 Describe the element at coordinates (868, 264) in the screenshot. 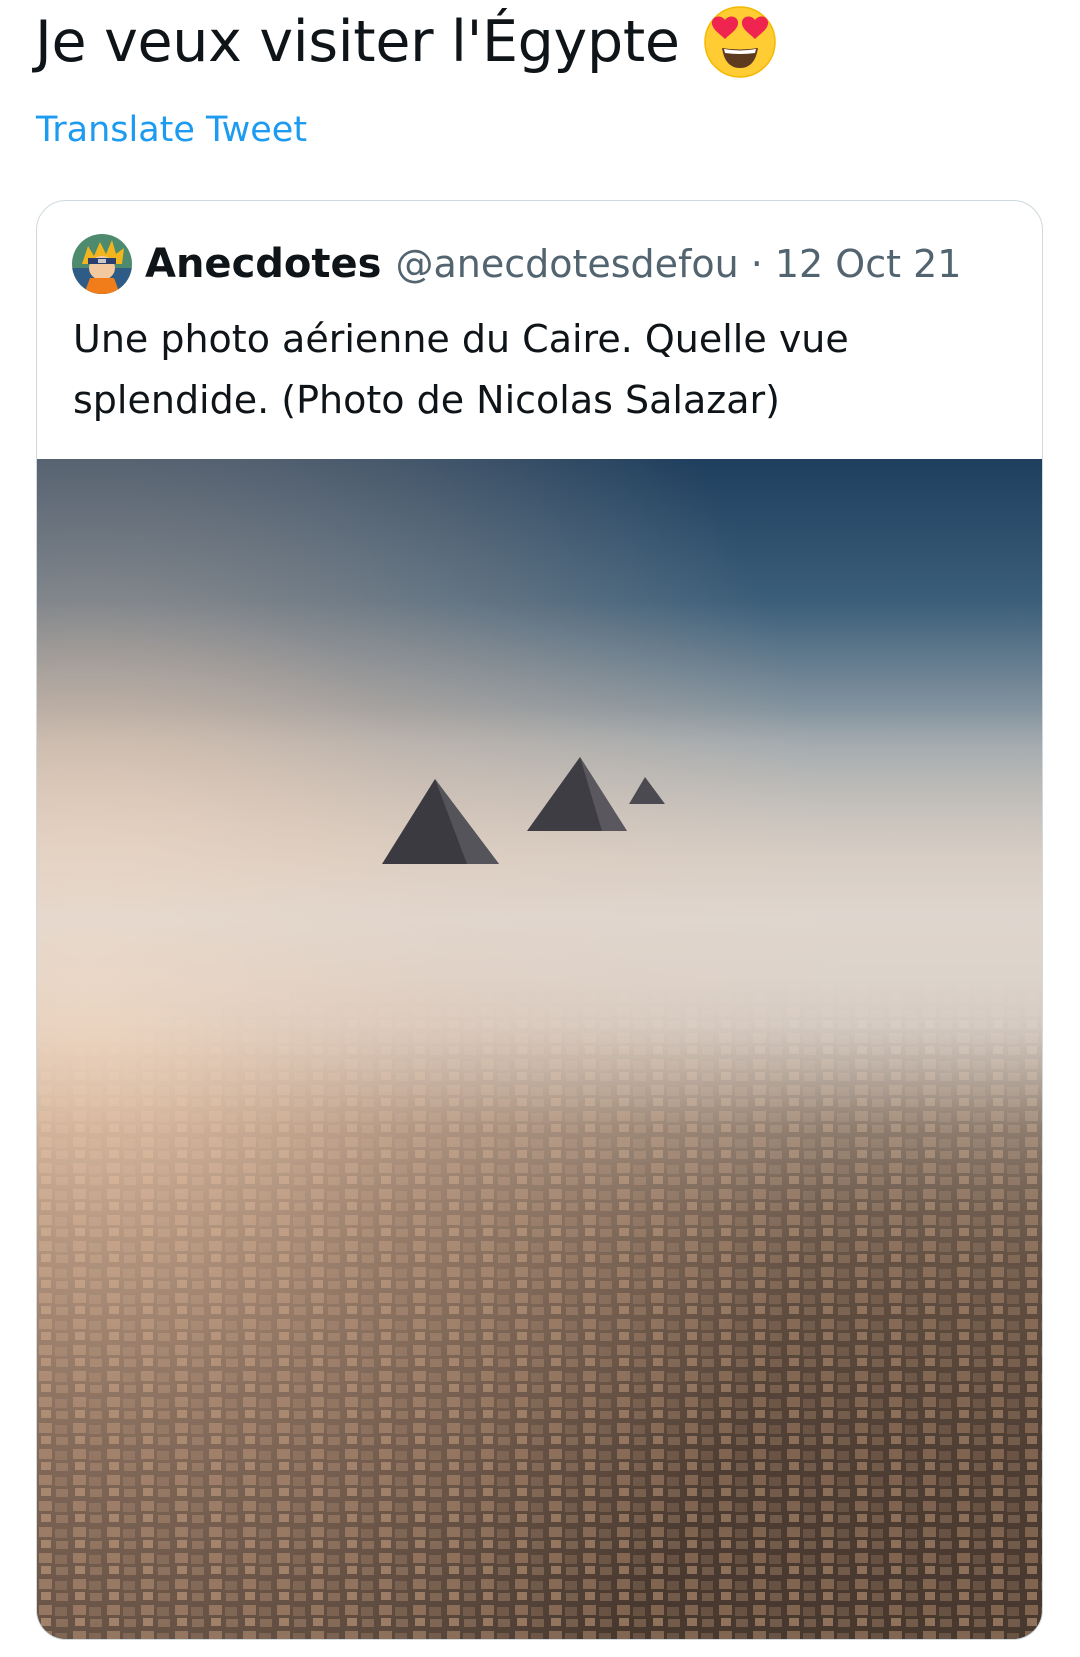

I see `tweet-date: 12 Oct 21` at that location.